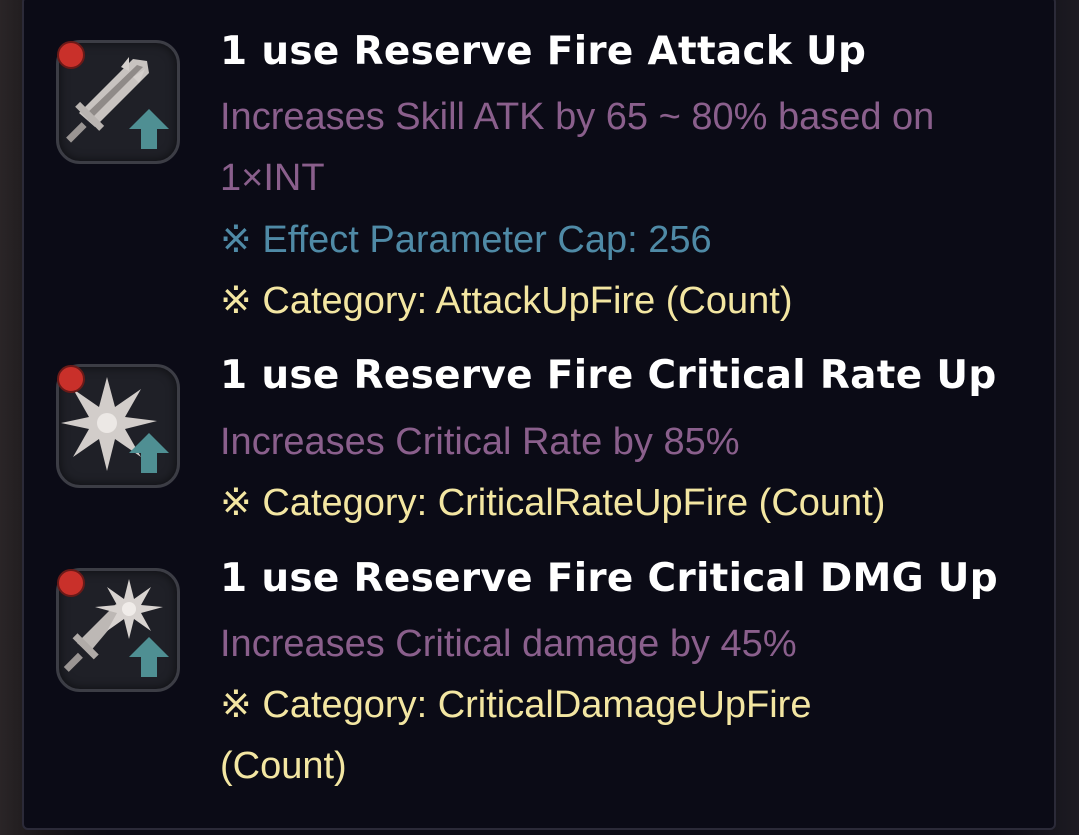  Describe the element at coordinates (543, 51) in the screenshot. I see `effect-title: 1 use Reserve Fire Attack Up` at that location.